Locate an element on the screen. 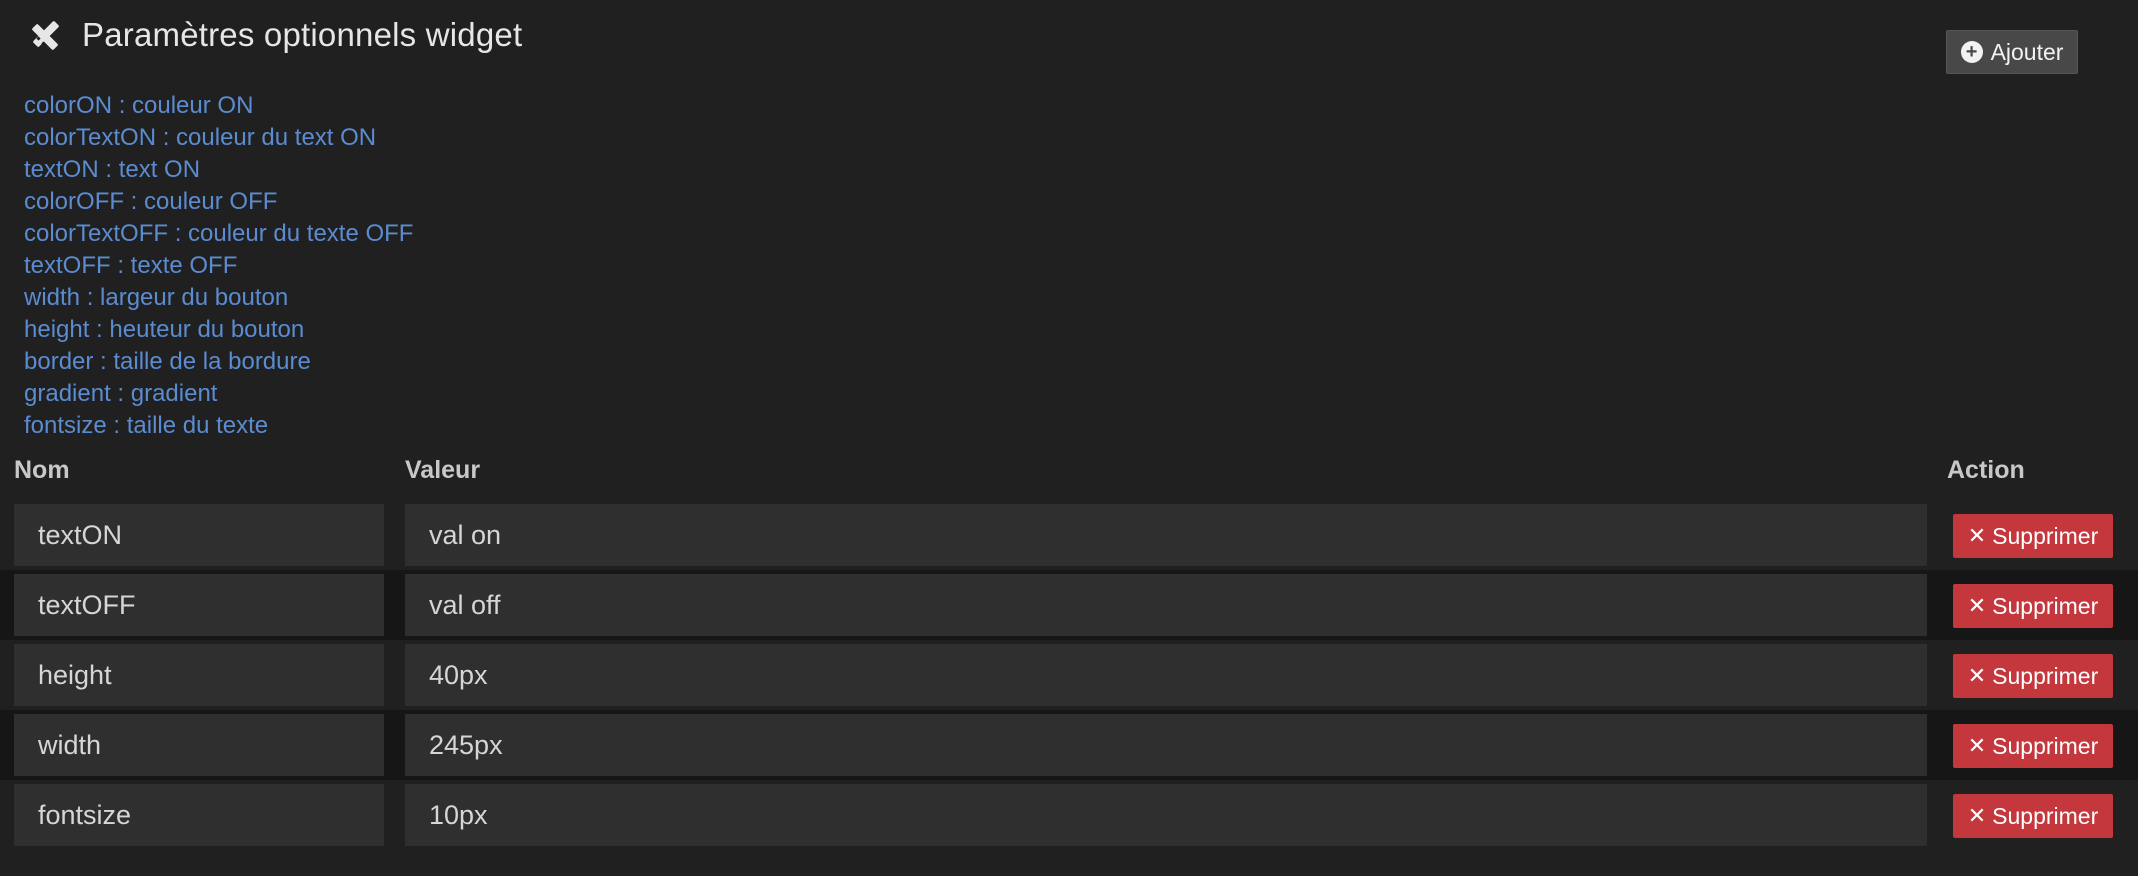 This screenshot has height=876, width=2138. help-line: width : largeur du bouton is located at coordinates (156, 297).